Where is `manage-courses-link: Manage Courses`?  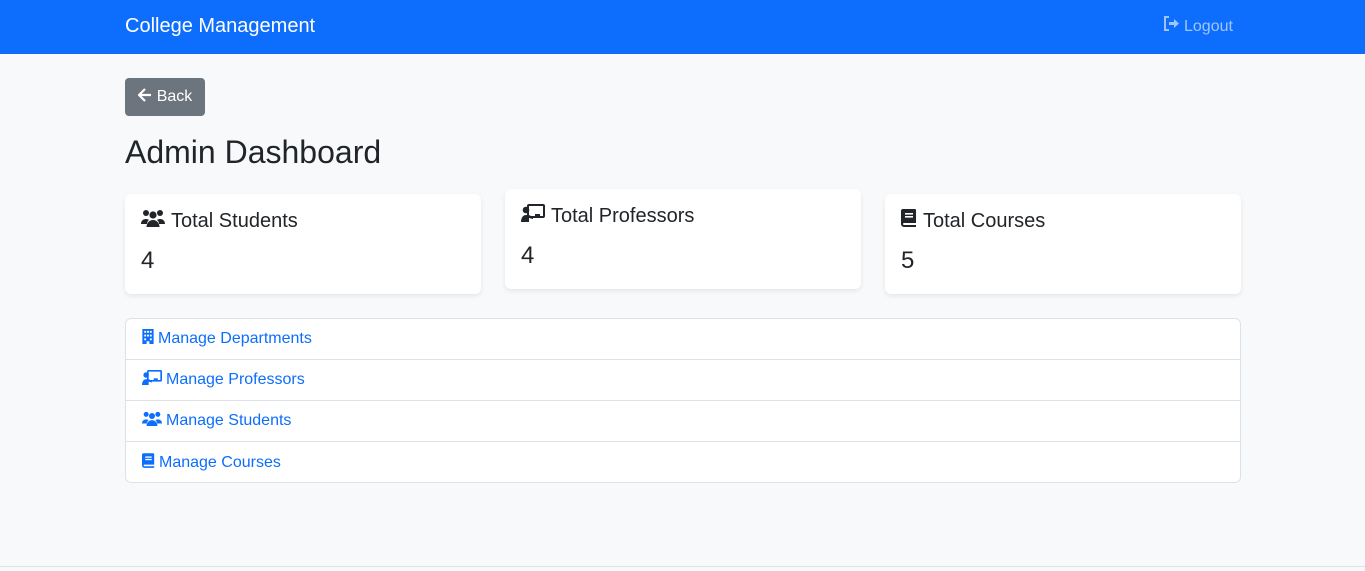 manage-courses-link: Manage Courses is located at coordinates (683, 462).